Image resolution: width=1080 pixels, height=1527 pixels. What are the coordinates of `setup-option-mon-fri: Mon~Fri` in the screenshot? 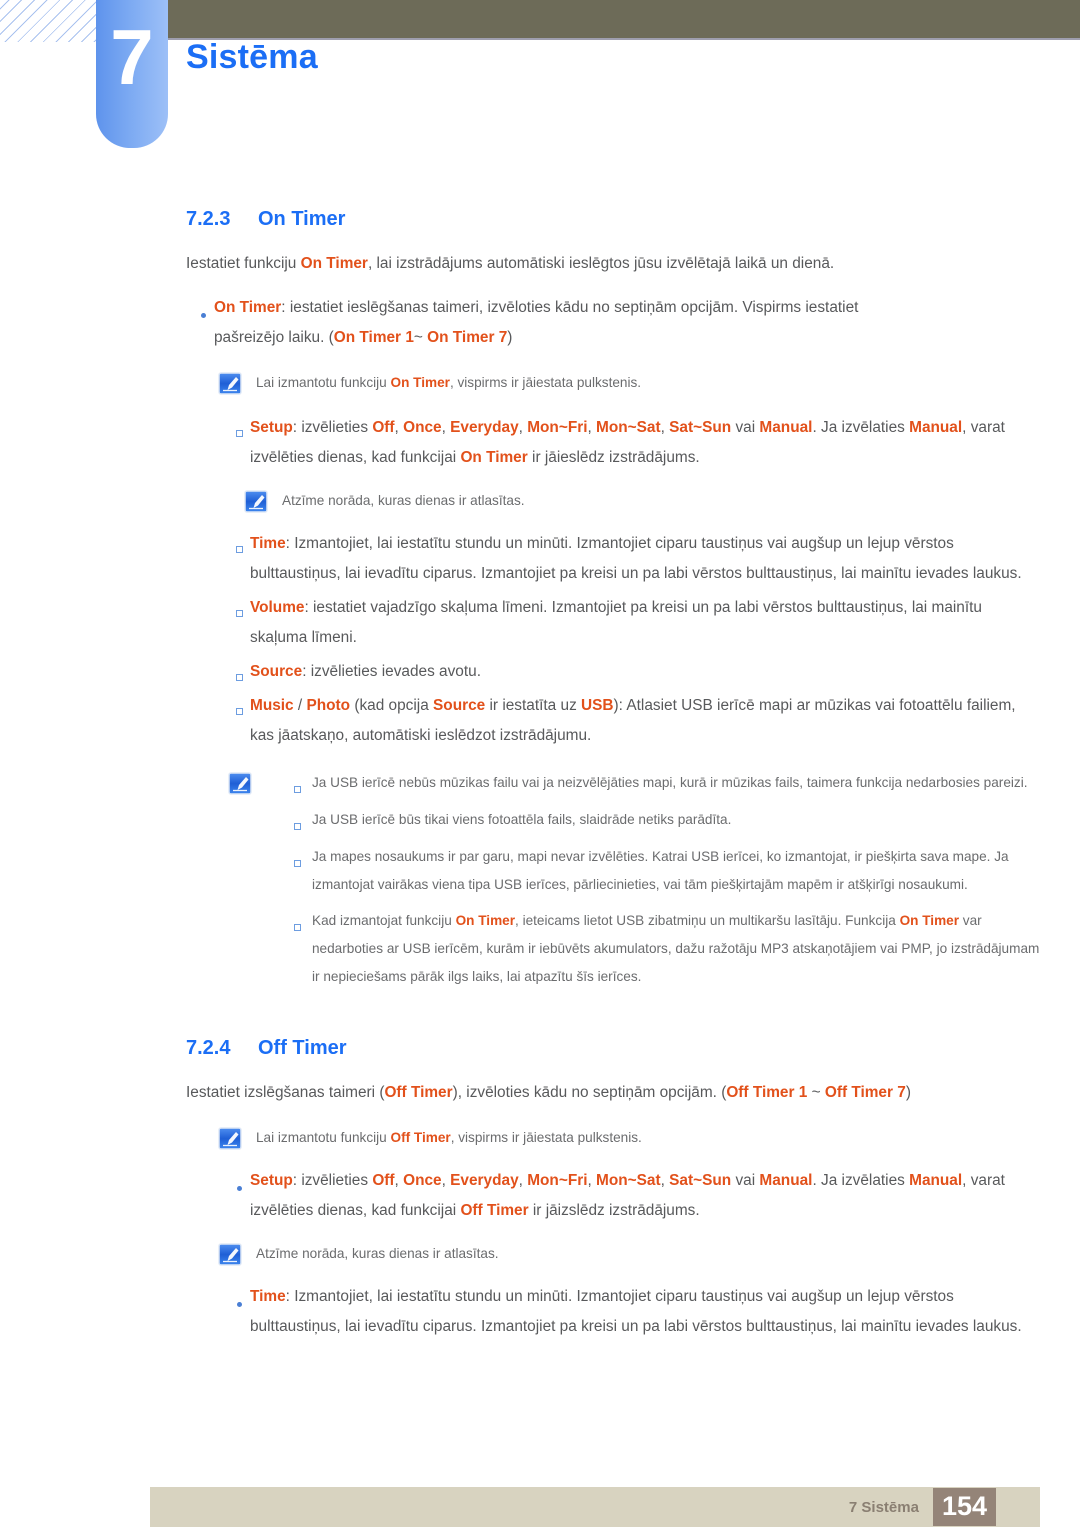 It's located at (557, 427).